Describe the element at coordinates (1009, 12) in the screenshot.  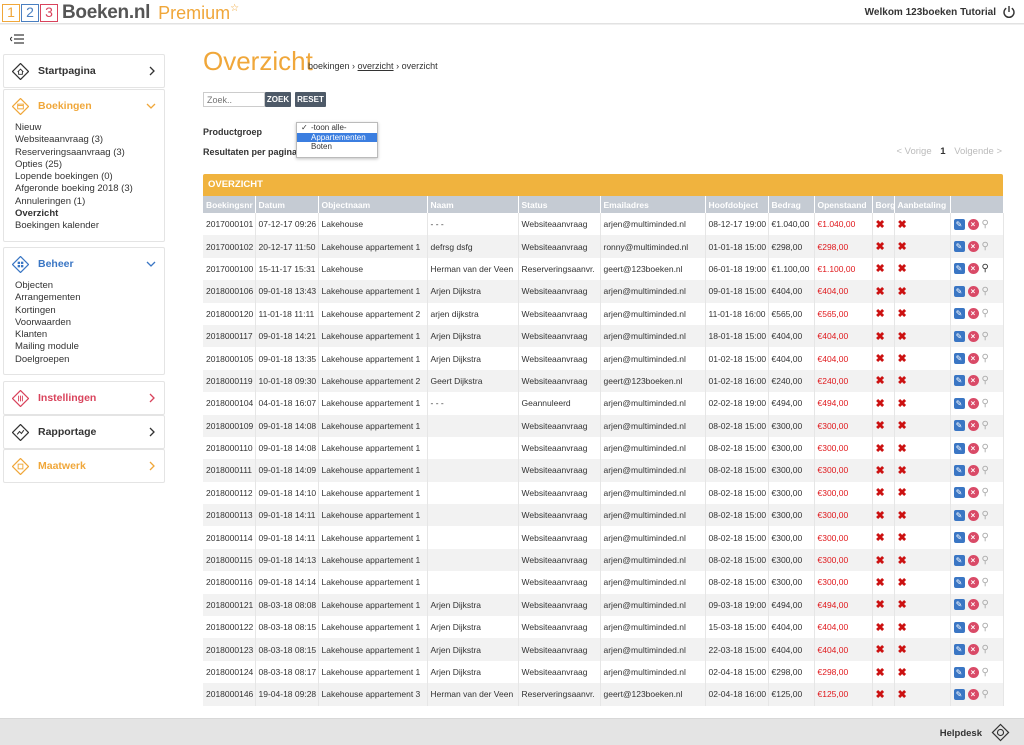
I see `power-icon` at that location.